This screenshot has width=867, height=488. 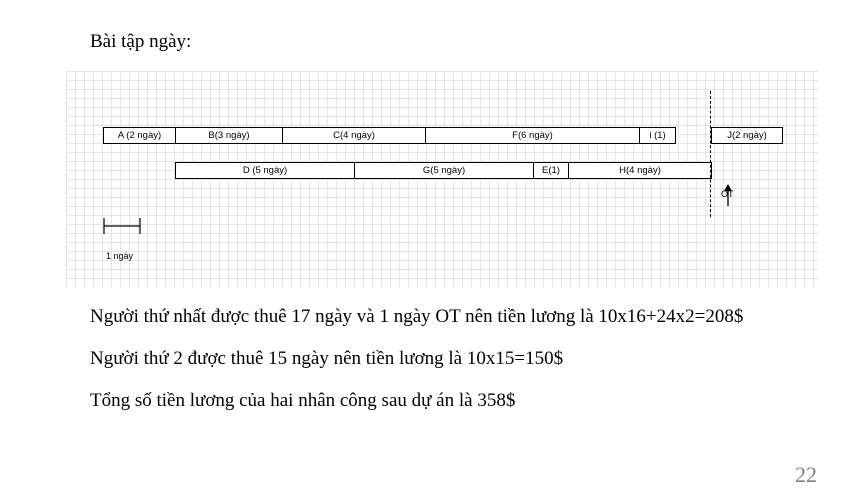 I want to click on task-d: D (5 ngày), so click(x=265, y=170).